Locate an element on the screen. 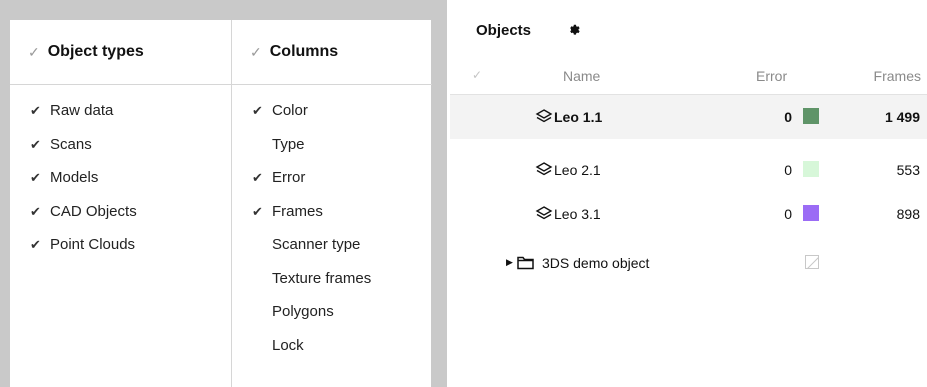 The width and height of the screenshot is (927, 387). object-frames: 1 499 is located at coordinates (902, 117).